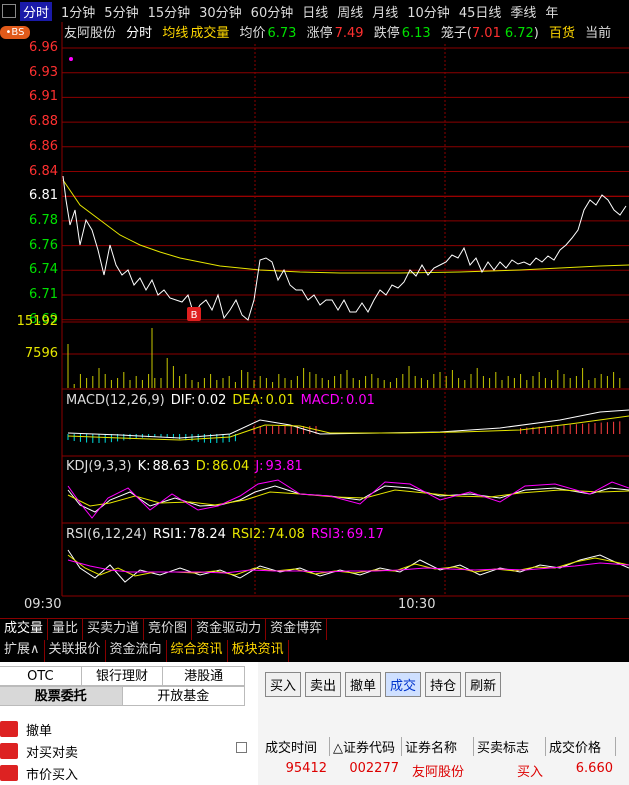 The height and width of the screenshot is (785, 629). Describe the element at coordinates (24, 629) in the screenshot. I see `indicator-tab: 成交量` at that location.